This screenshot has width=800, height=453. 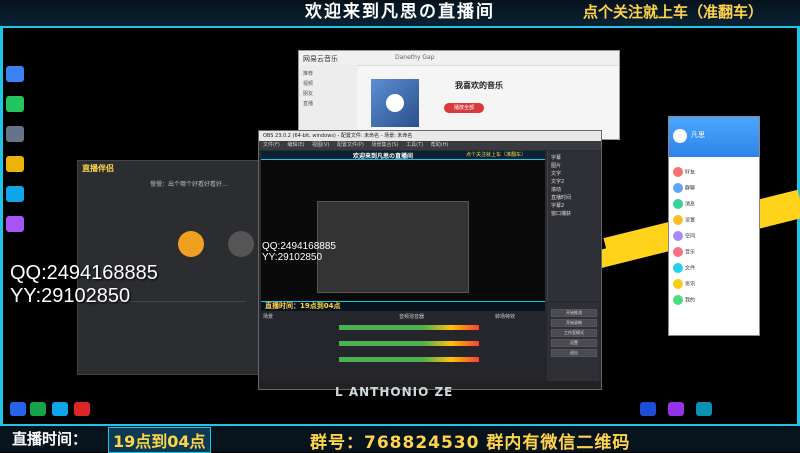 What do you see at coordinates (698, 135) in the screenshot?
I see `chat-username: 凡思` at bounding box center [698, 135].